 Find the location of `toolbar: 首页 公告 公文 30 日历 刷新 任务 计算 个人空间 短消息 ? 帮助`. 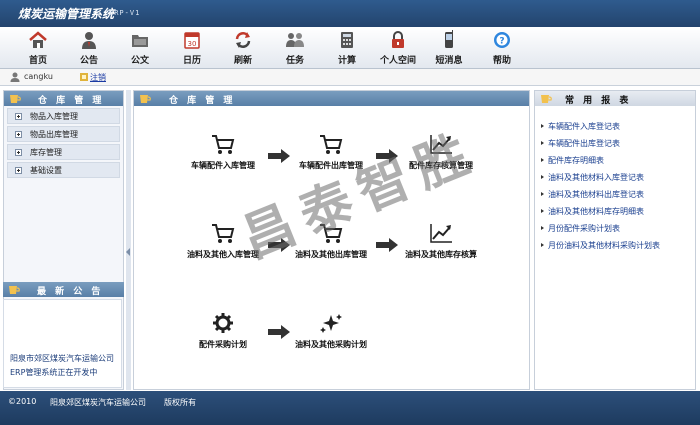

toolbar: 首页 公告 公文 30 日历 刷新 任务 计算 个人空间 短消息 ? 帮助 is located at coordinates (350, 48).